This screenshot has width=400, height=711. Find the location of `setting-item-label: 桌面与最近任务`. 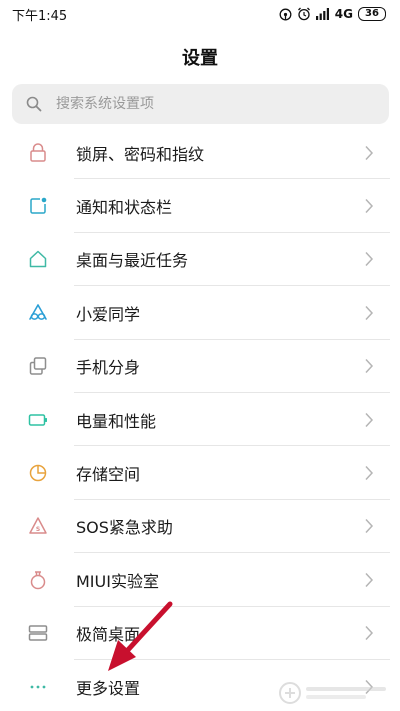

setting-item-label: 桌面与最近任务 is located at coordinates (132, 261).